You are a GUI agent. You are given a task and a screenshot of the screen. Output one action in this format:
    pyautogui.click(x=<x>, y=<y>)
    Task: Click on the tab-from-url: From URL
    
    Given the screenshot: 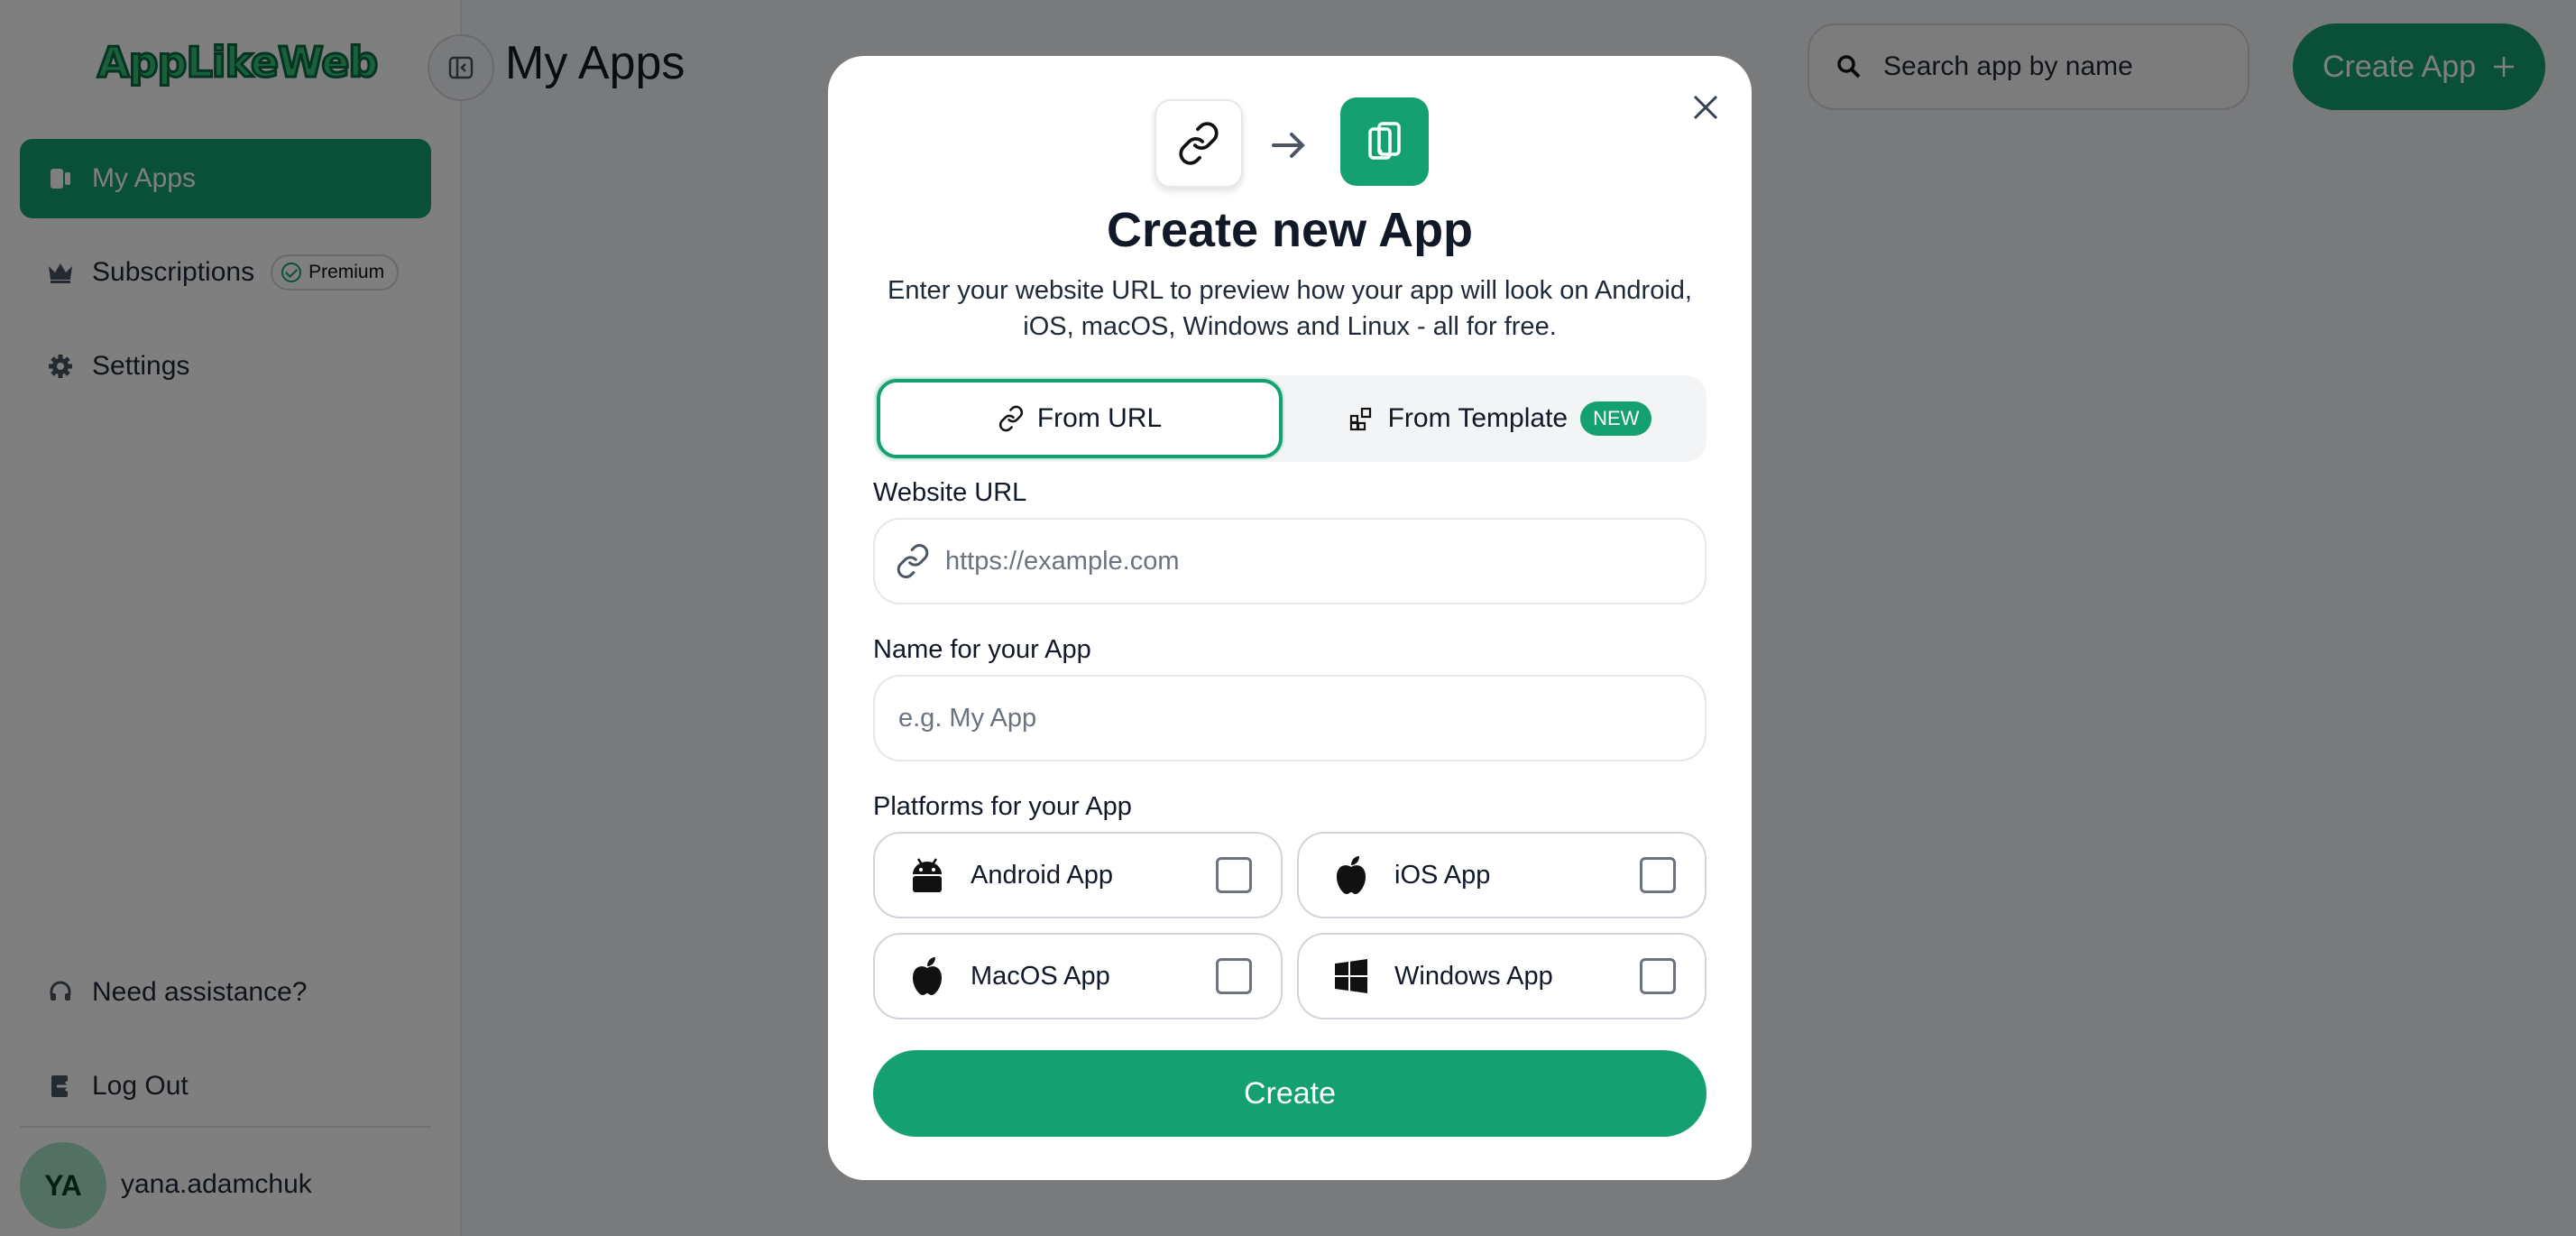 What is the action you would take?
    pyautogui.click(x=1080, y=419)
    